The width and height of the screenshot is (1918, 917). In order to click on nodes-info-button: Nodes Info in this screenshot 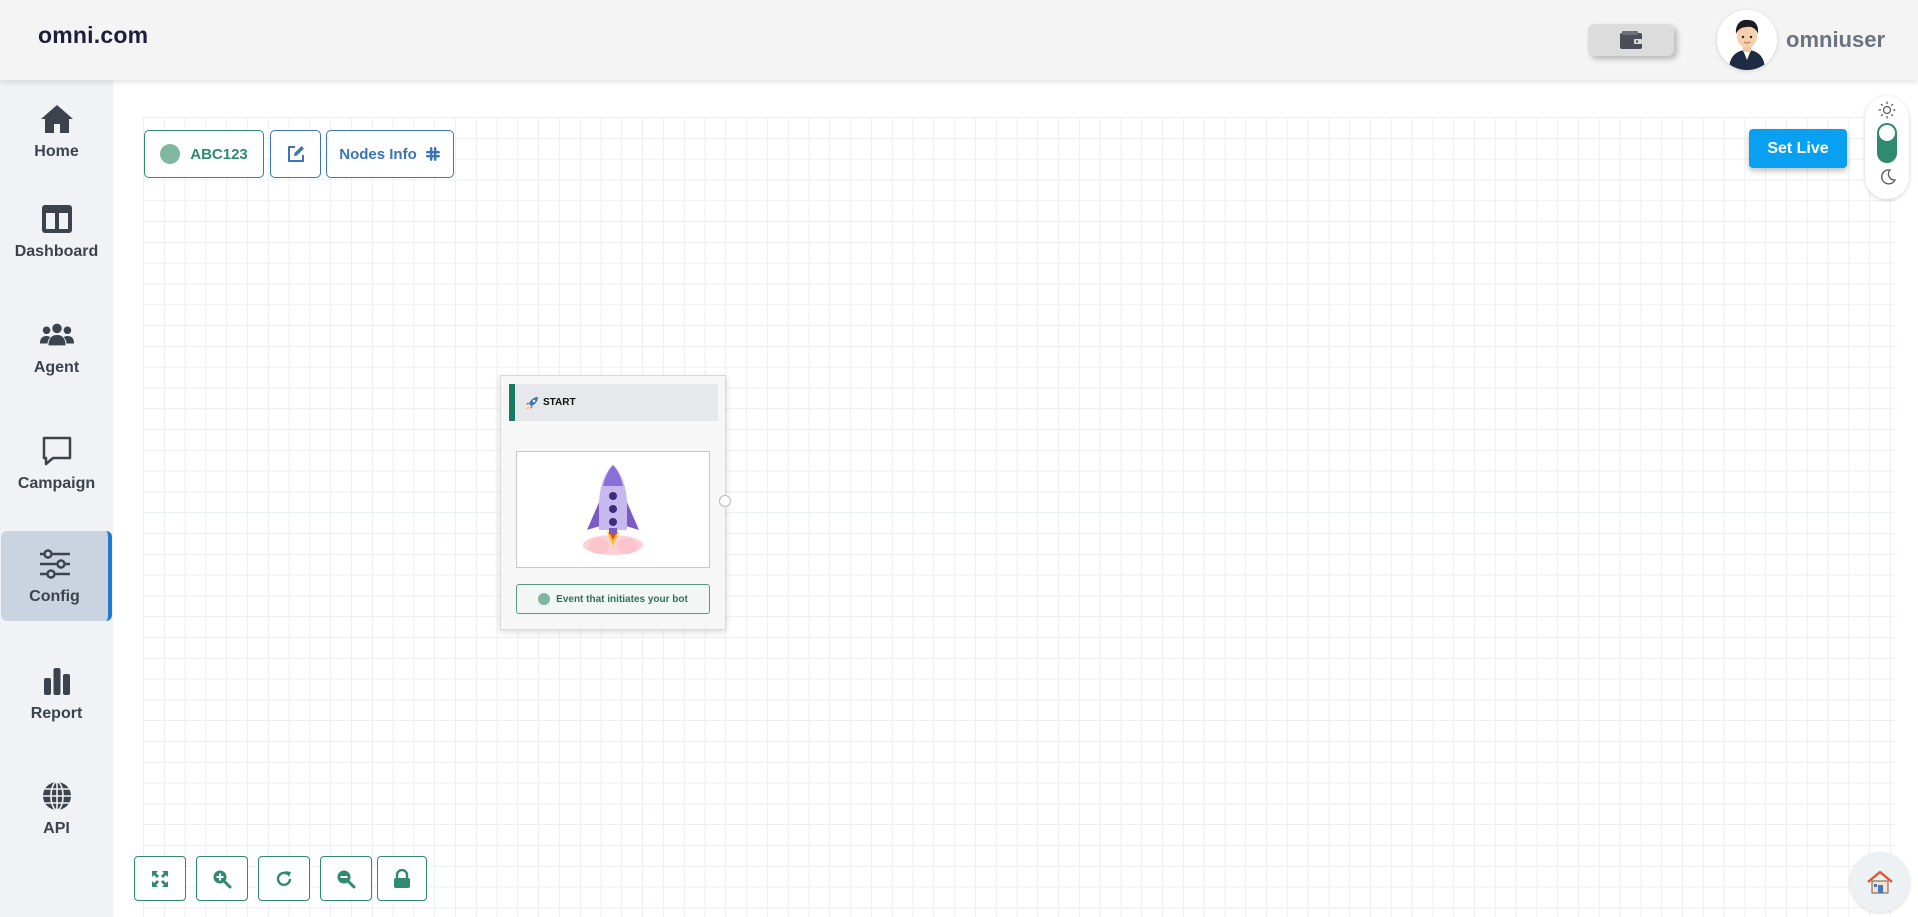, I will do `click(390, 154)`.